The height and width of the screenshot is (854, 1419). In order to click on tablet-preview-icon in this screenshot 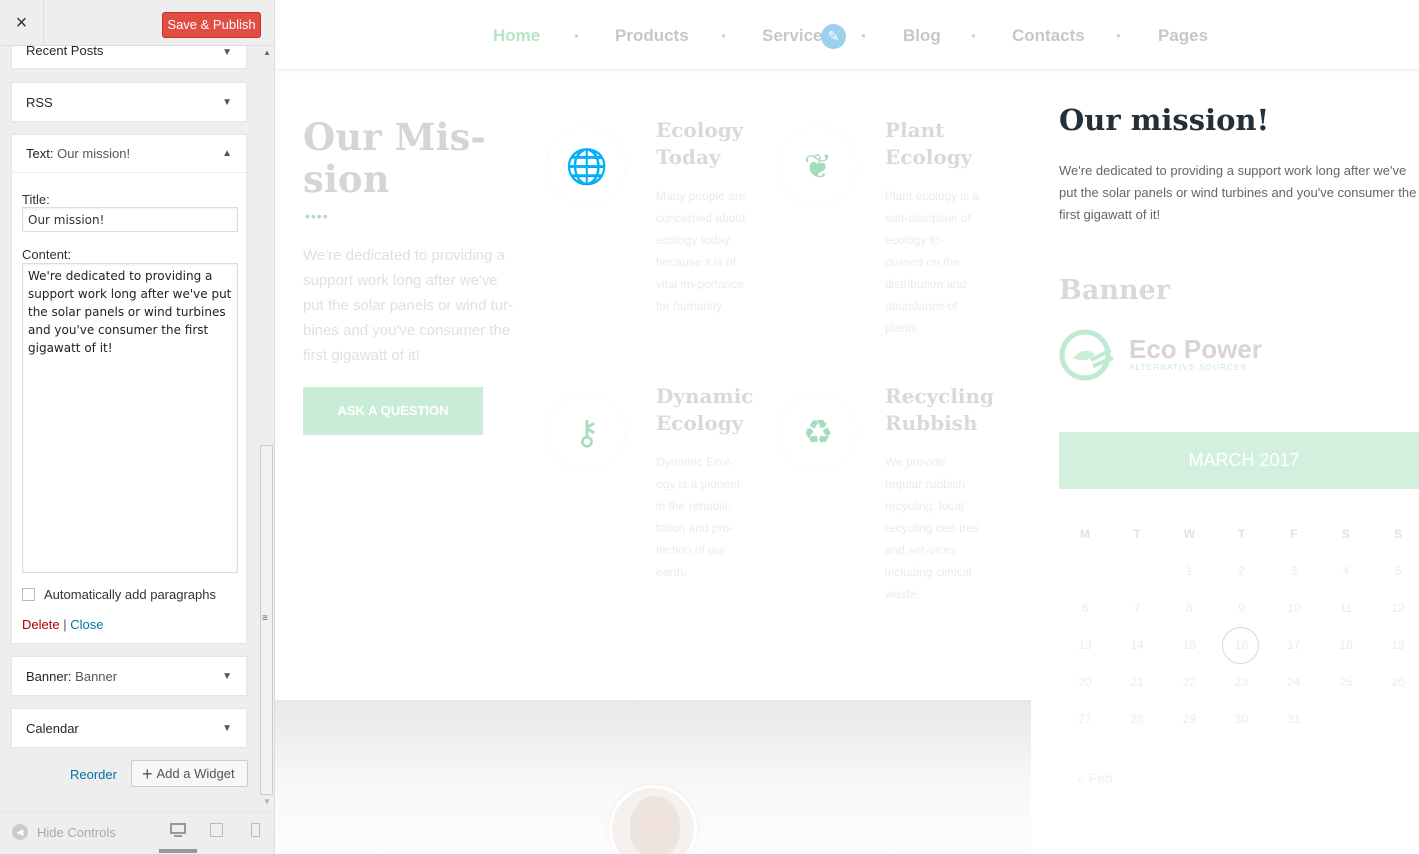, I will do `click(216, 830)`.